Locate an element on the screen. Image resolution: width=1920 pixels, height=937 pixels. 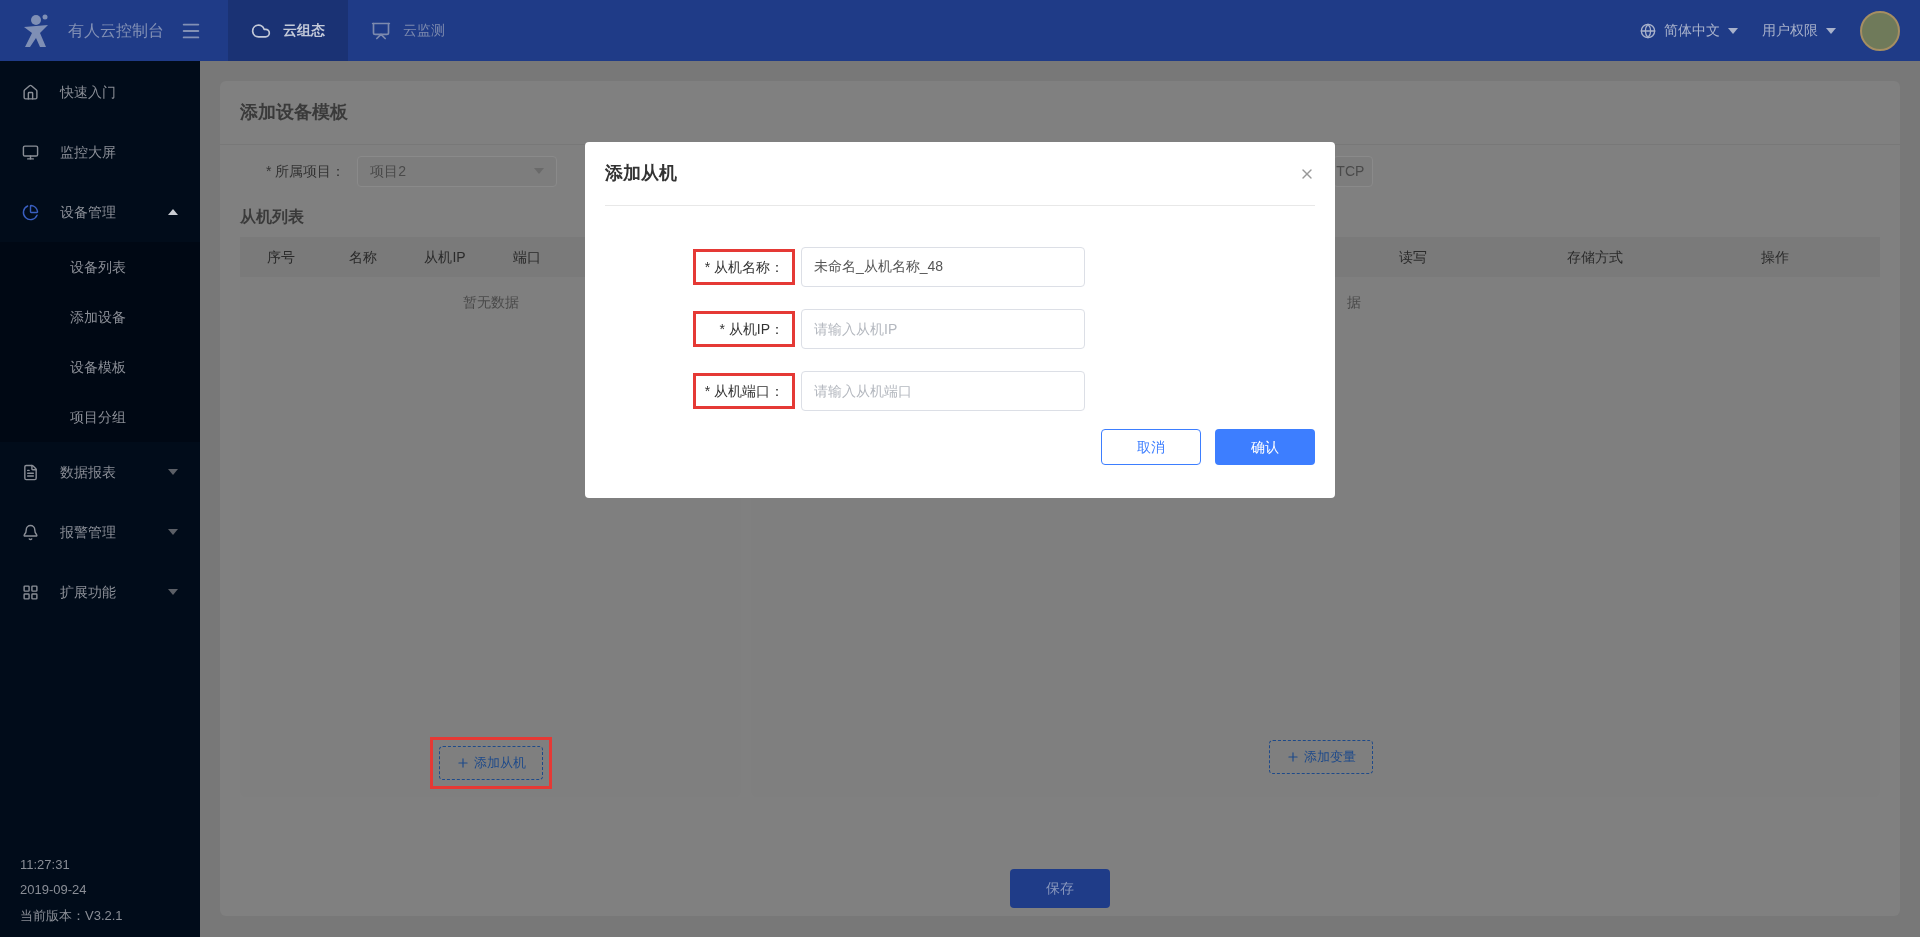
form-label: * 所属项目： is located at coordinates (306, 171).